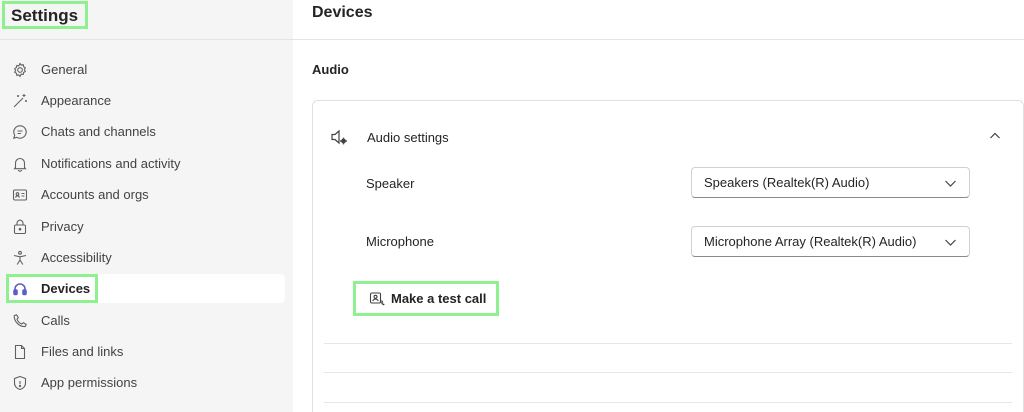  I want to click on sidebar-item-label: Files and links, so click(82, 351).